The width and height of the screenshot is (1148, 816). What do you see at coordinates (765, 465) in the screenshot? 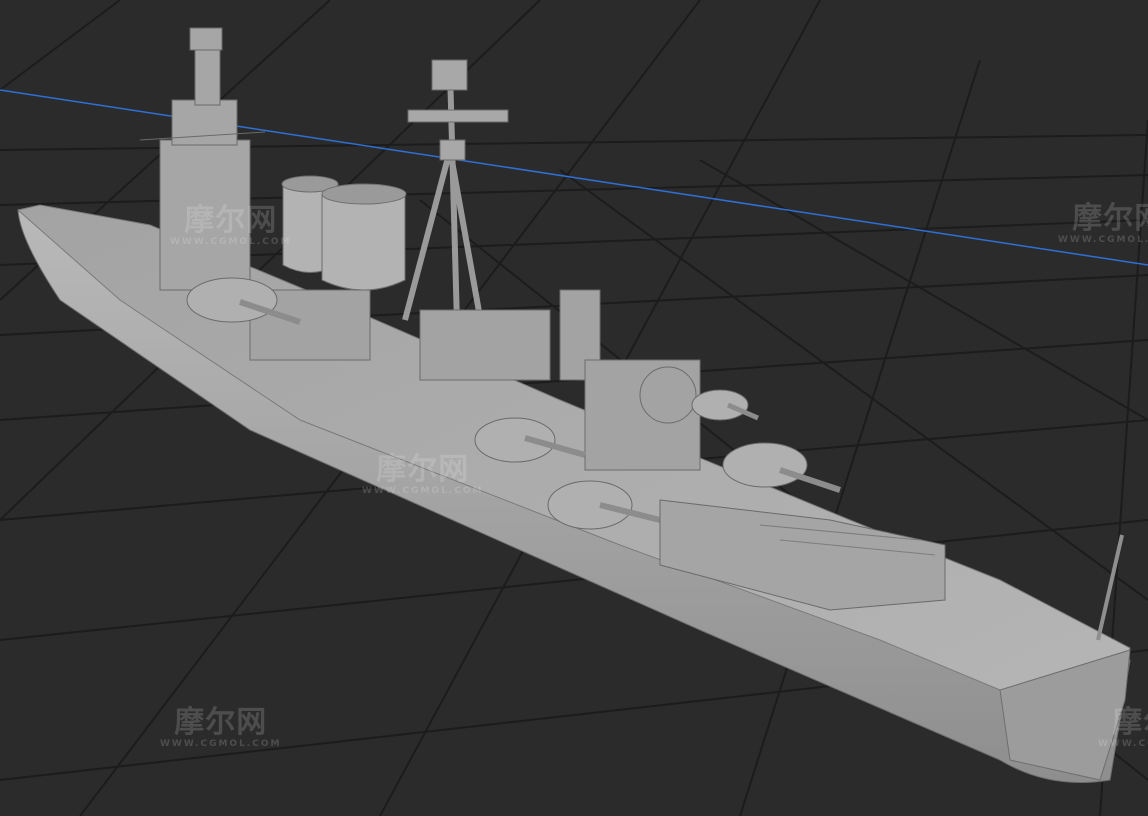
I see `turret-d` at bounding box center [765, 465].